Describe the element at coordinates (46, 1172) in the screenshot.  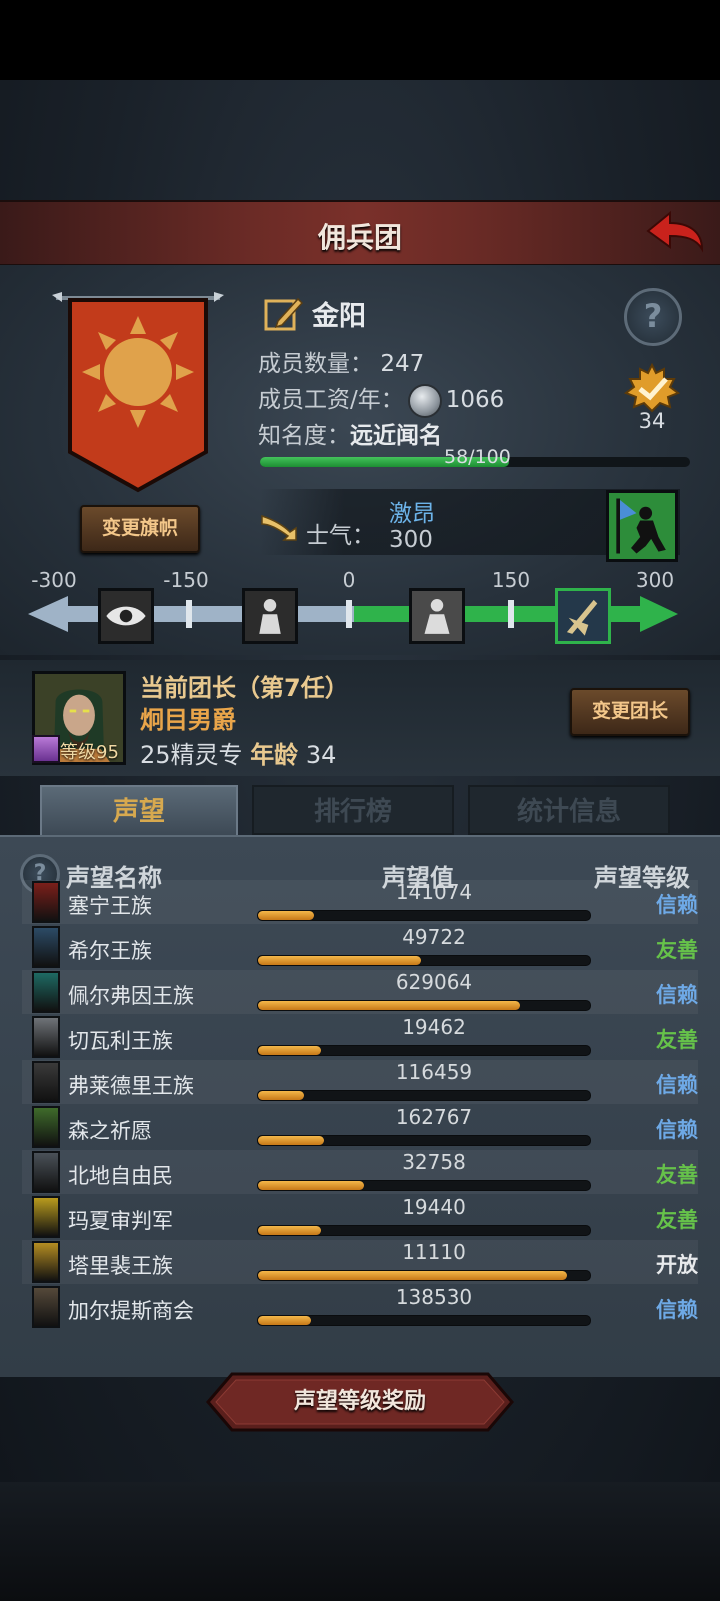
I see `gray-axe-crest-icon` at that location.